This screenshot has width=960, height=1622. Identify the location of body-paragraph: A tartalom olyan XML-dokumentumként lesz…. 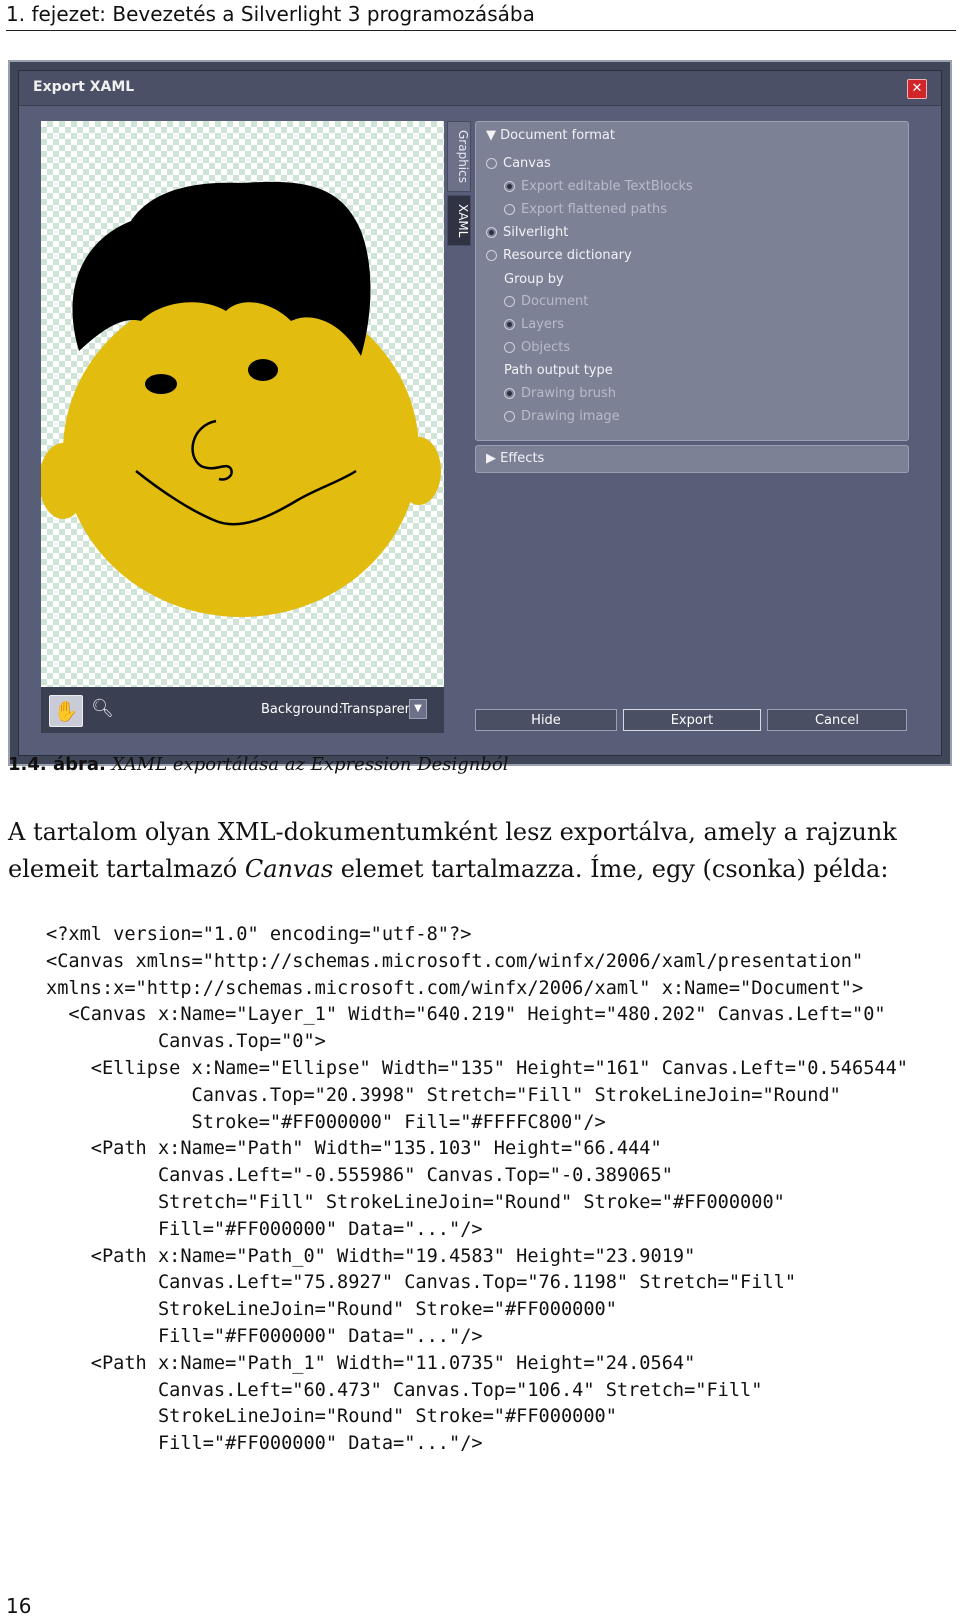
(478, 851).